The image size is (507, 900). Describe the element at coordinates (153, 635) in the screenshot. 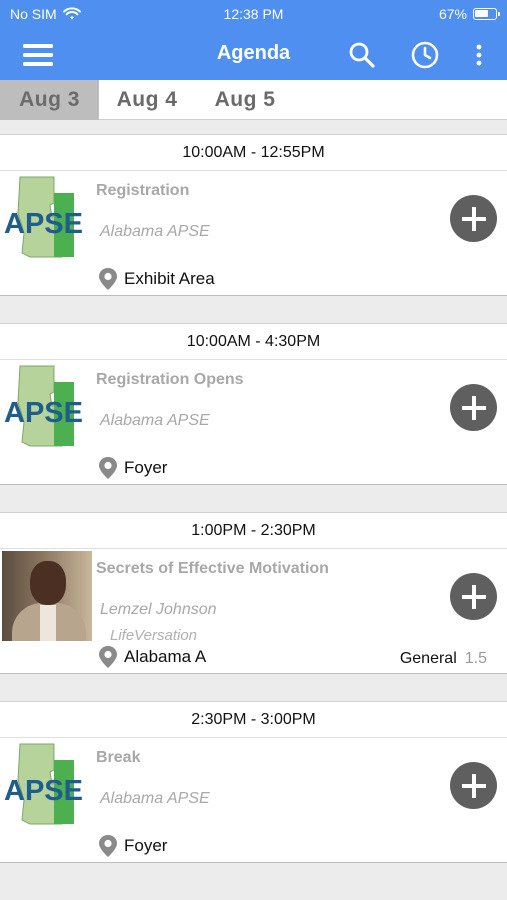

I see `session-speaker-company: LifeVersation` at that location.